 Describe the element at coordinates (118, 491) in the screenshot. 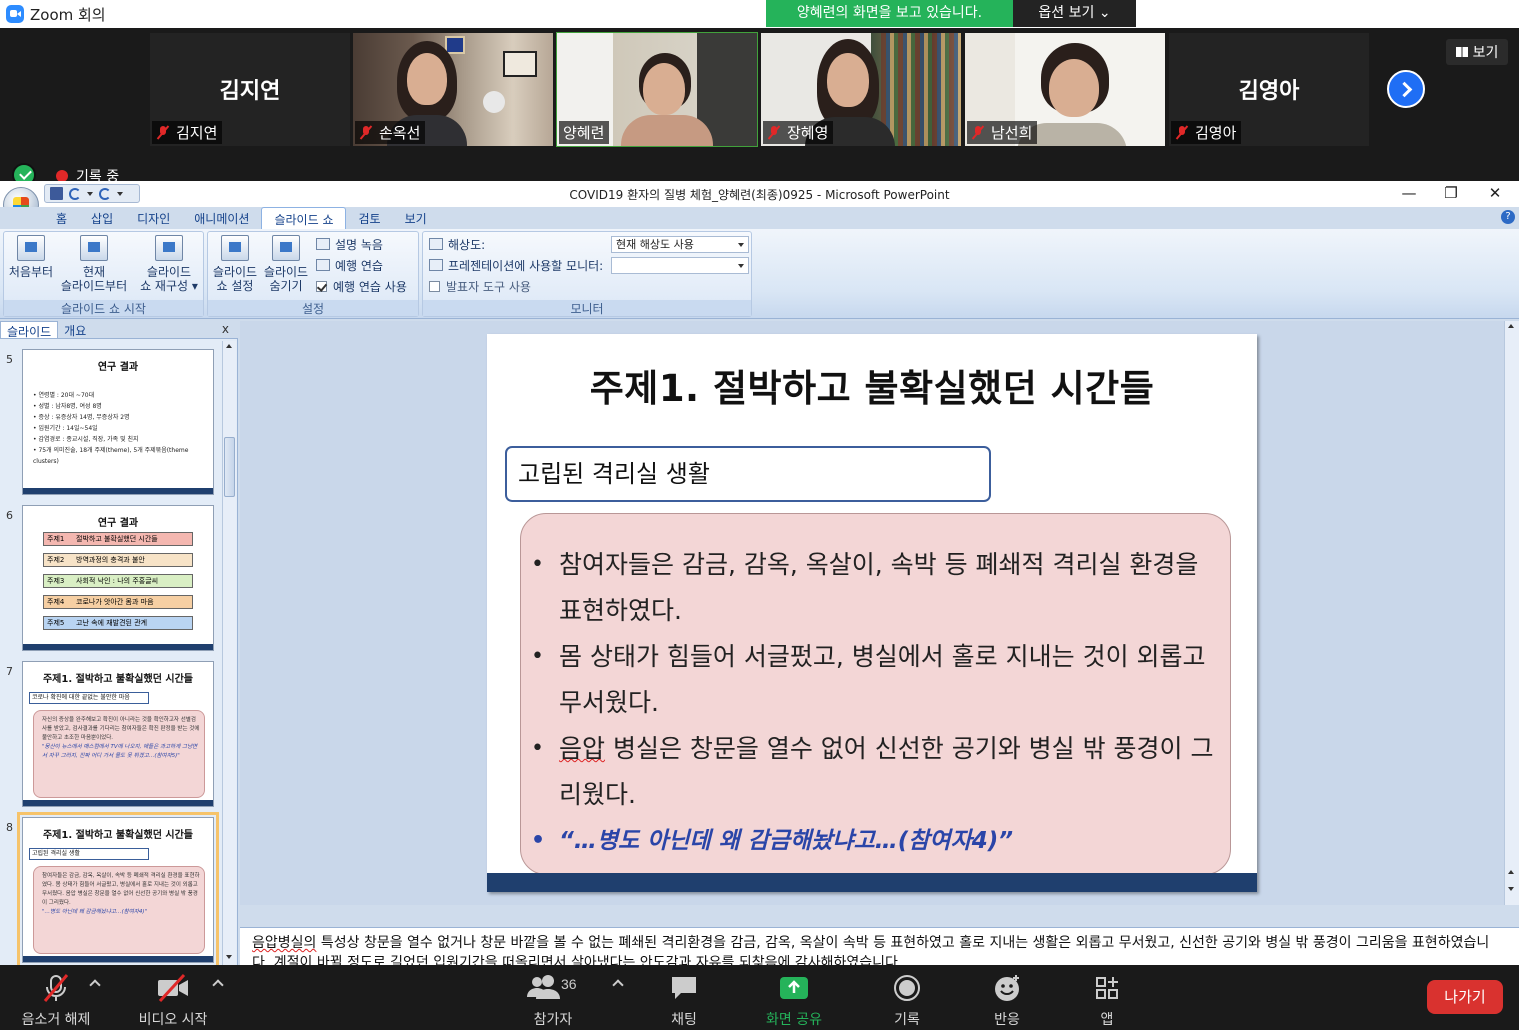

I see `thumbnail-footer` at that location.